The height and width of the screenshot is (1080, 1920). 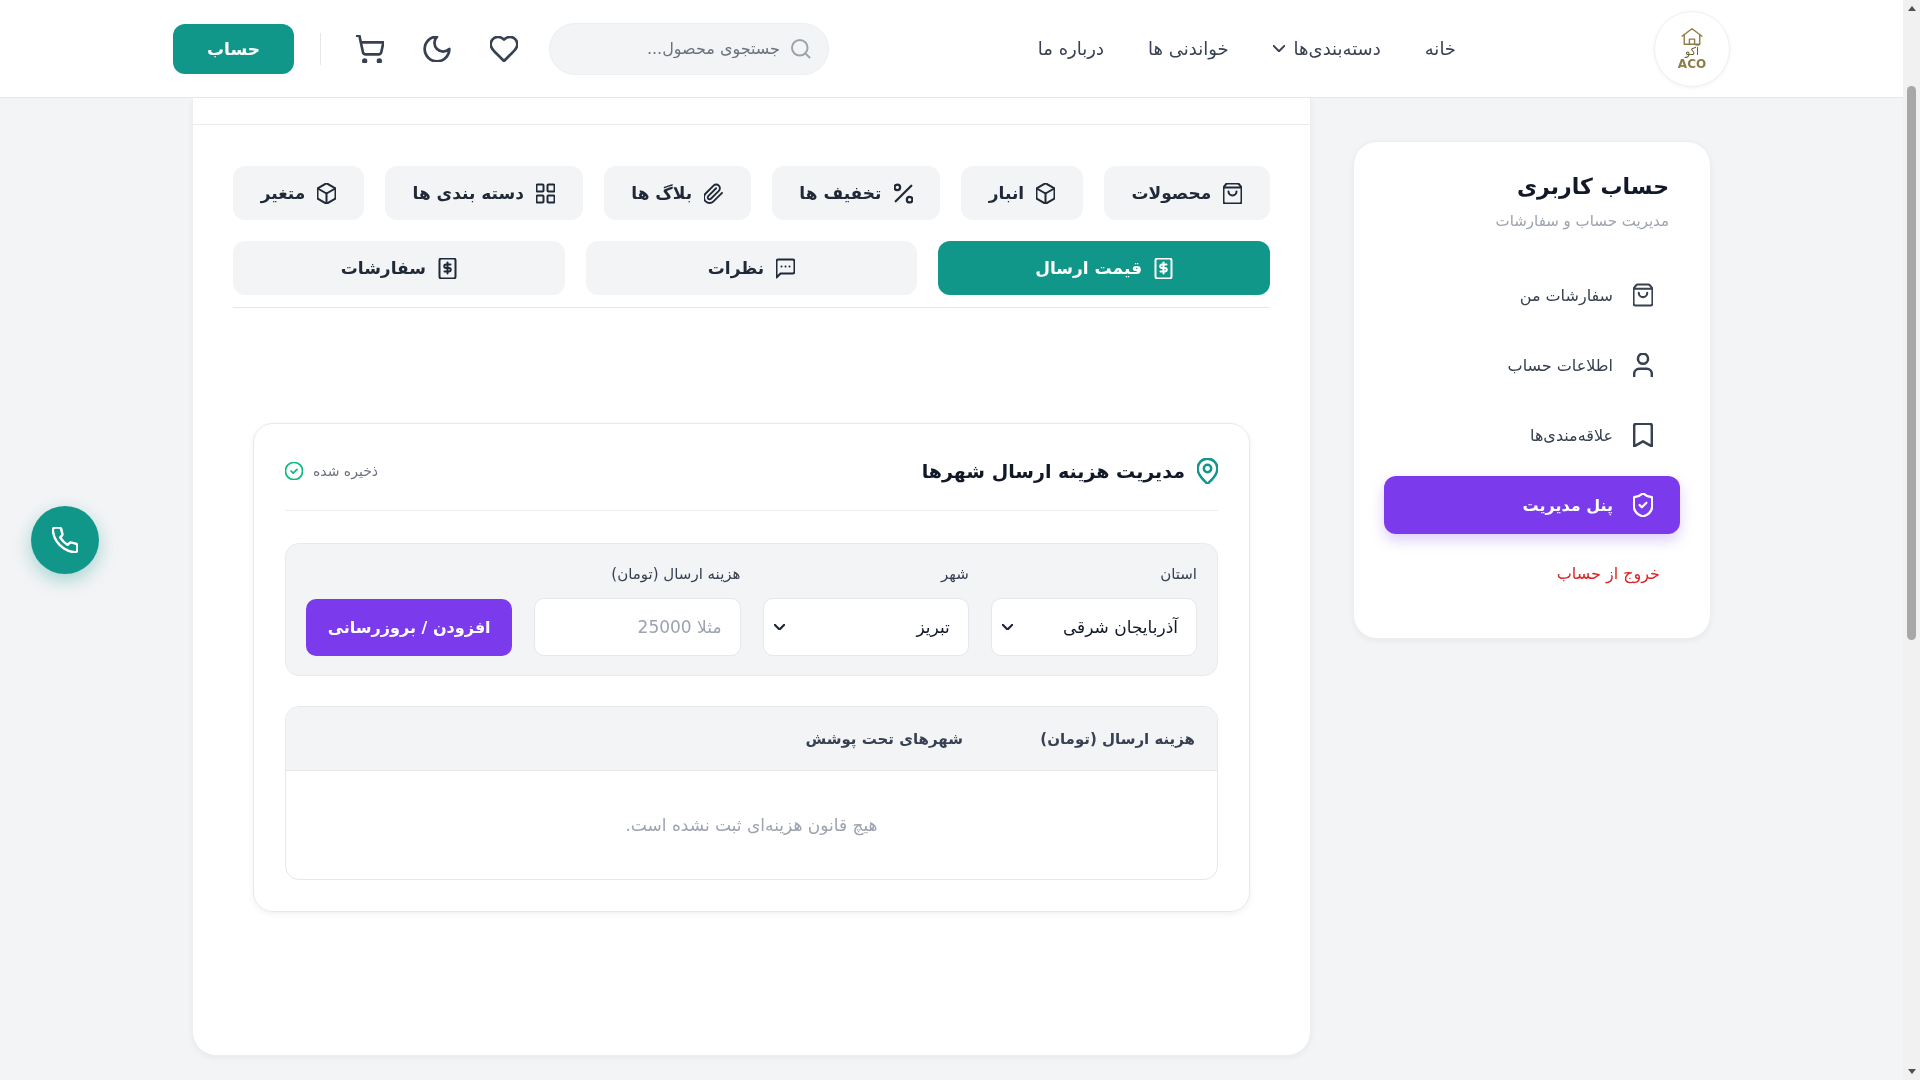 What do you see at coordinates (1022, 193) in the screenshot?
I see `tab: انبار` at bounding box center [1022, 193].